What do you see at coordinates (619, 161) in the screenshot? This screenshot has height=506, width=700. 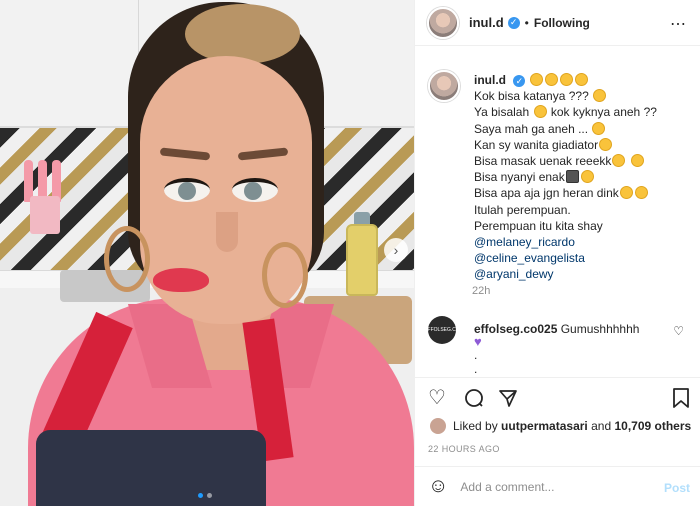 I see `yum-emoji-icon` at bounding box center [619, 161].